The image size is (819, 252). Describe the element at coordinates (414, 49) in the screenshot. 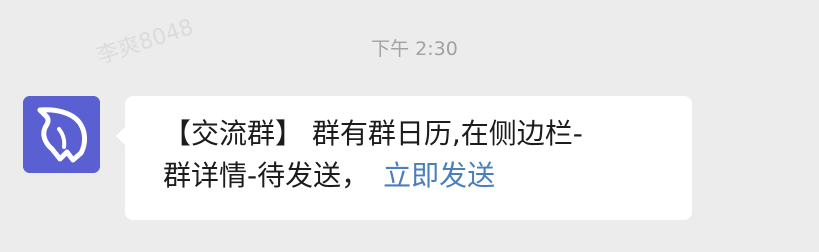

I see `message-timestamp: 下午 2:30` at that location.